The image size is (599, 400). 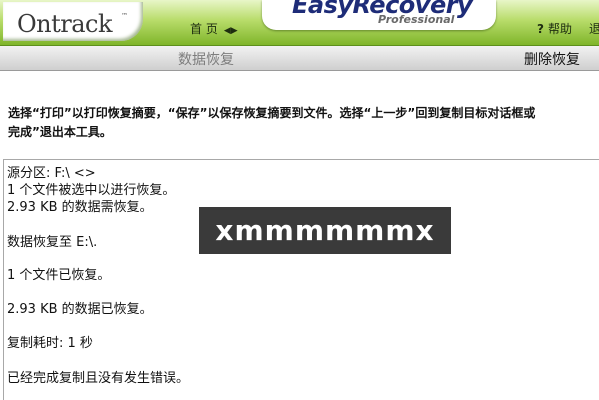 What do you see at coordinates (594, 28) in the screenshot?
I see `exit-link: 退` at bounding box center [594, 28].